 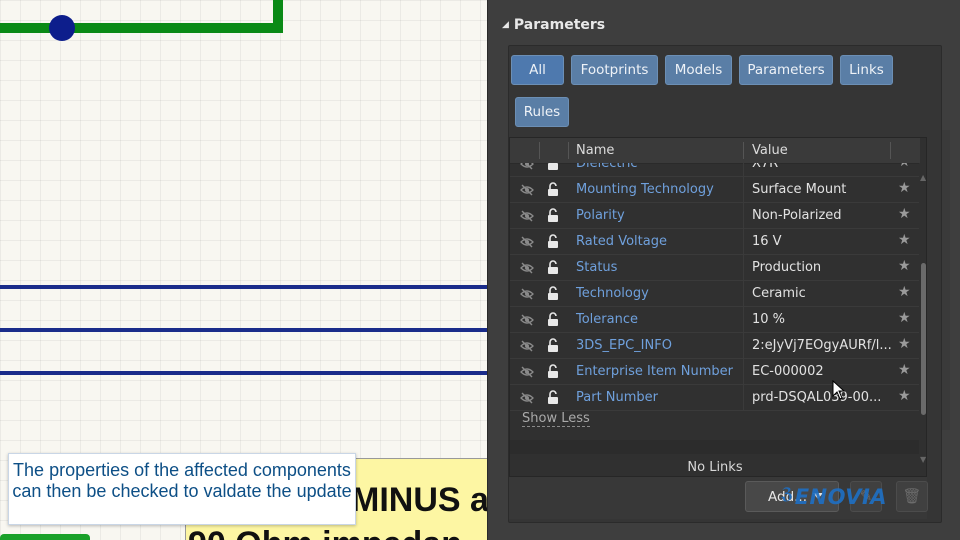 I want to click on parameter-name: Tolerance, so click(x=607, y=319).